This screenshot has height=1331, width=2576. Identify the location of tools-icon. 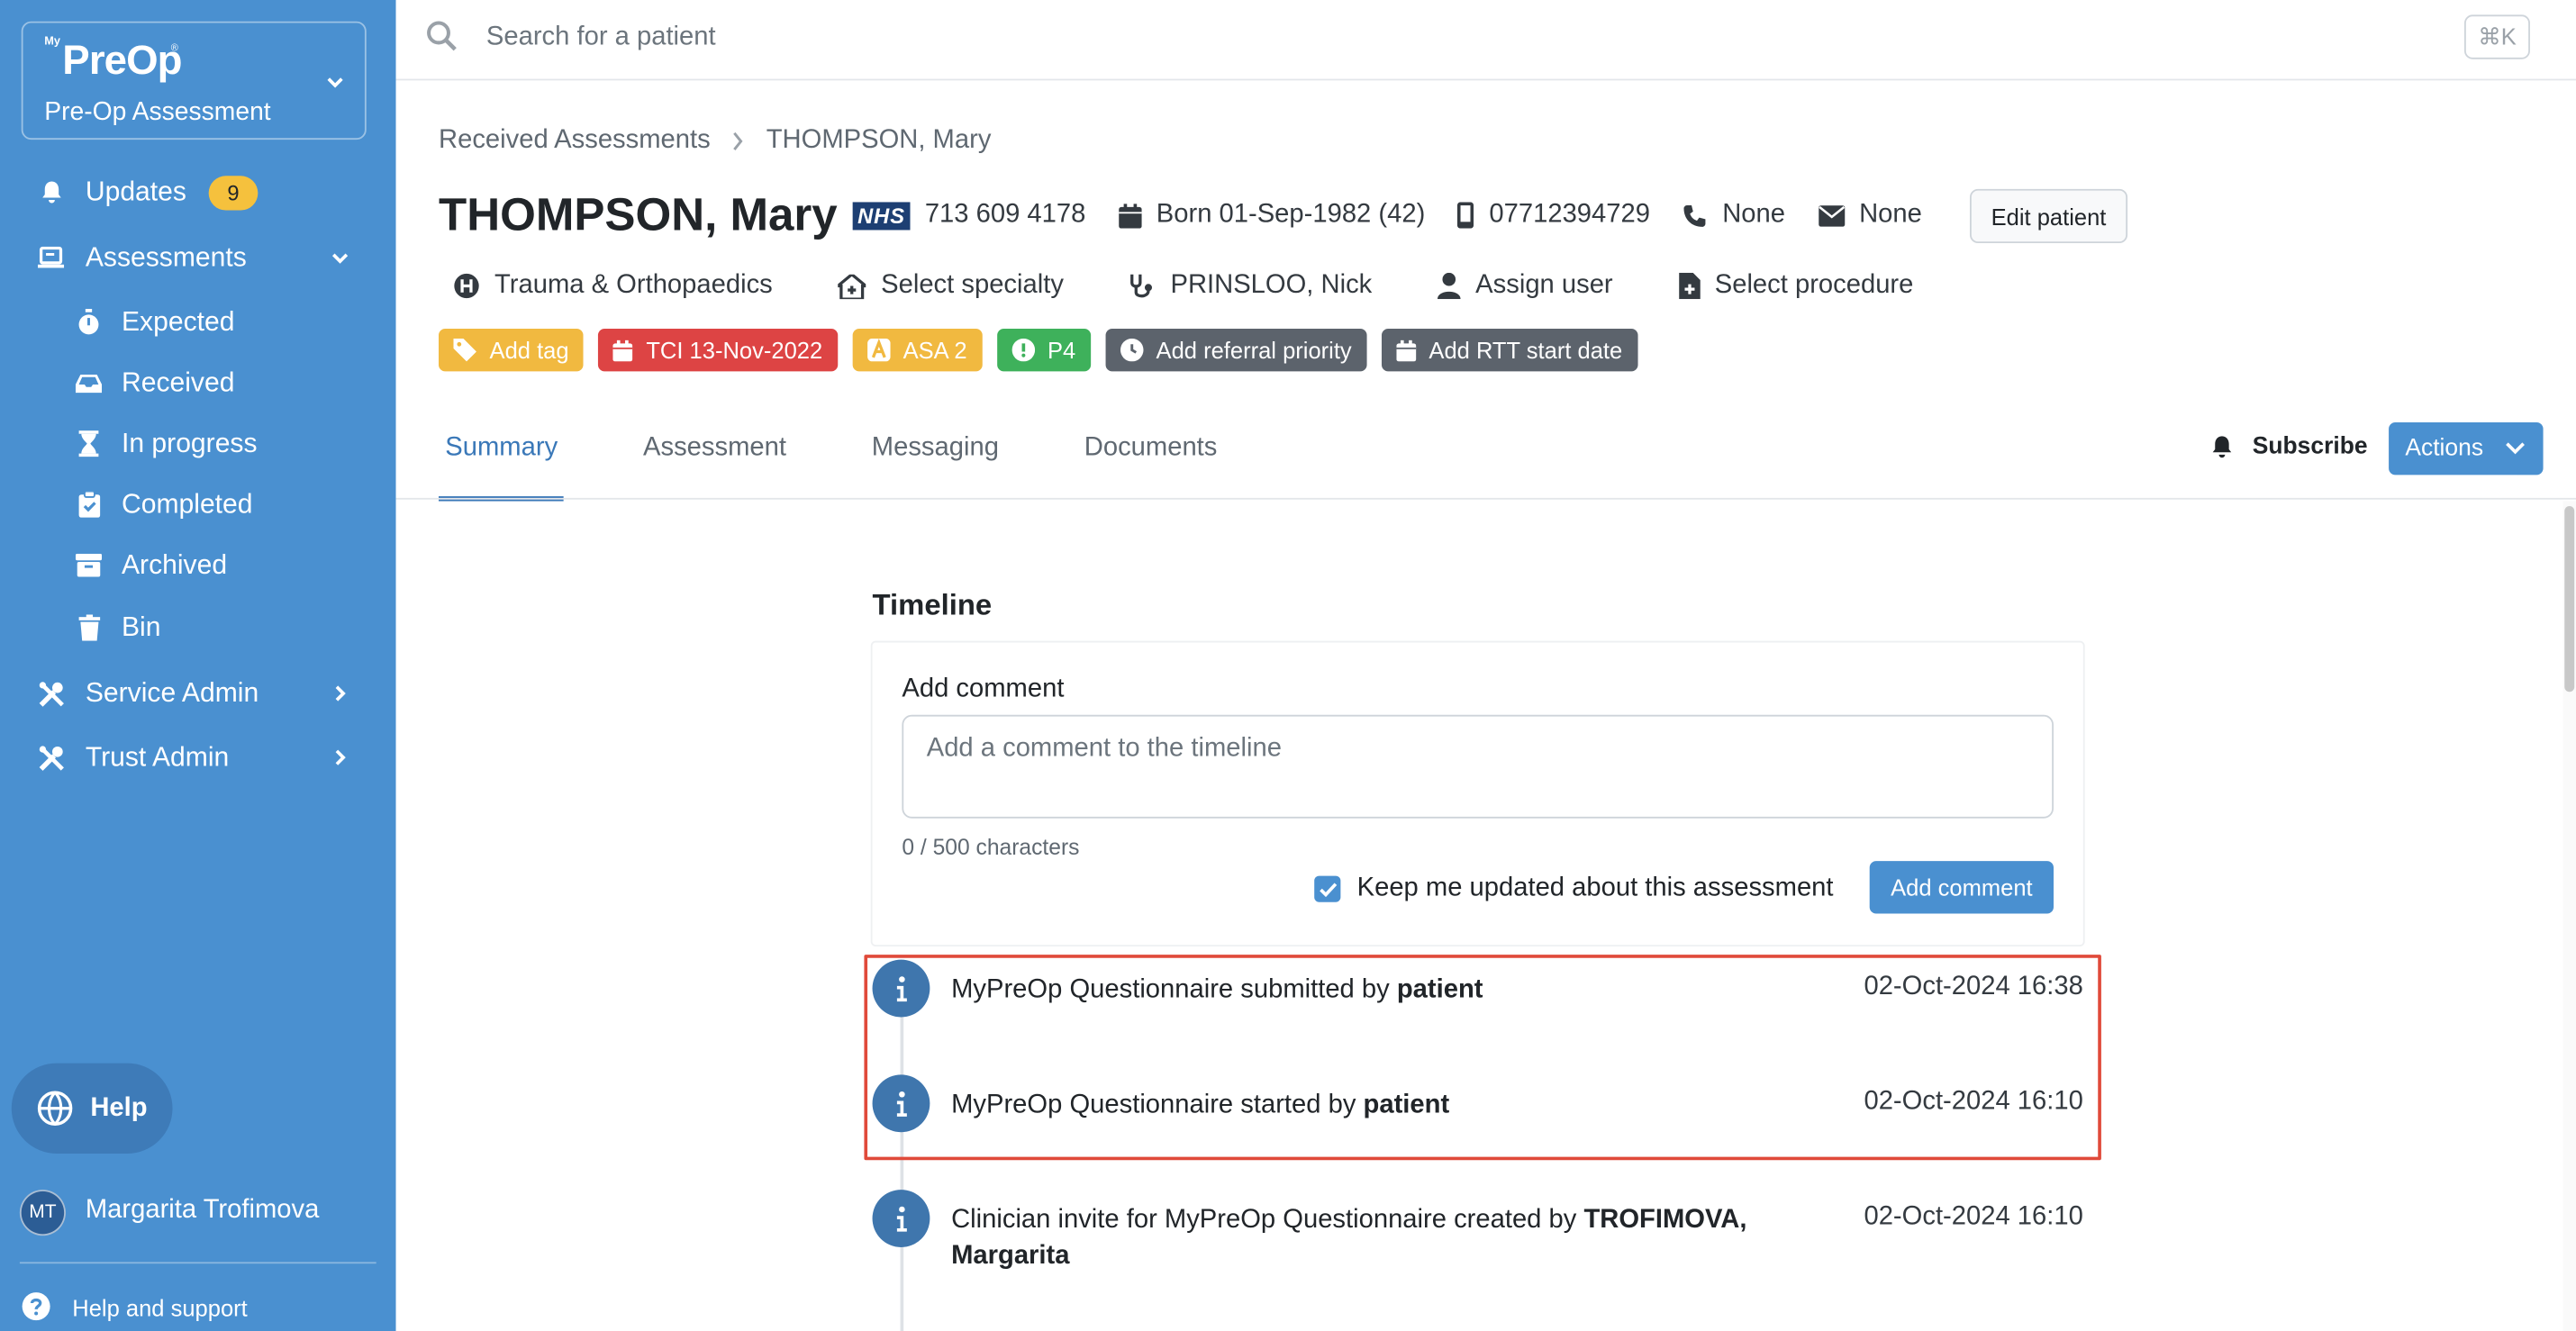
(51, 694).